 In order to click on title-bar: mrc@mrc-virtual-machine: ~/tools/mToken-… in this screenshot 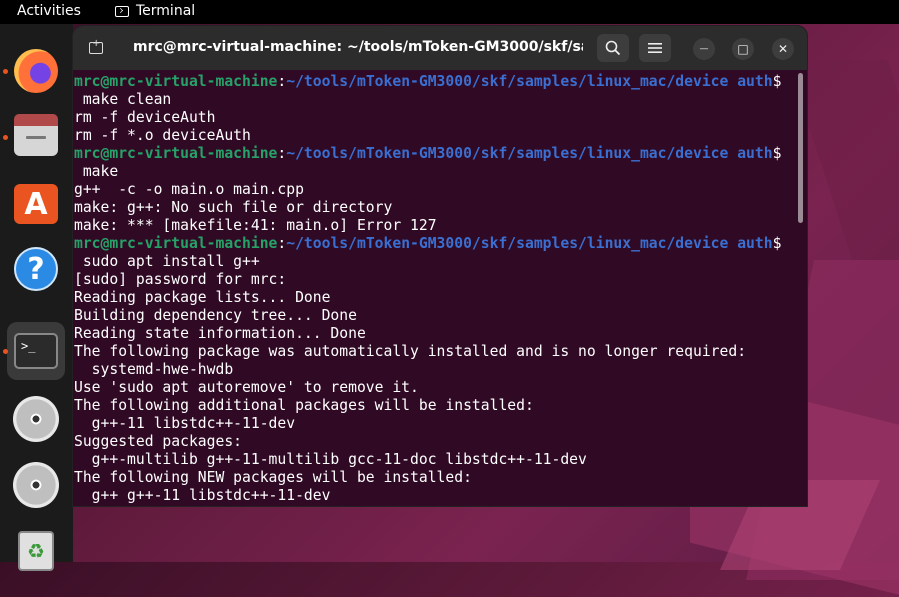, I will do `click(440, 48)`.